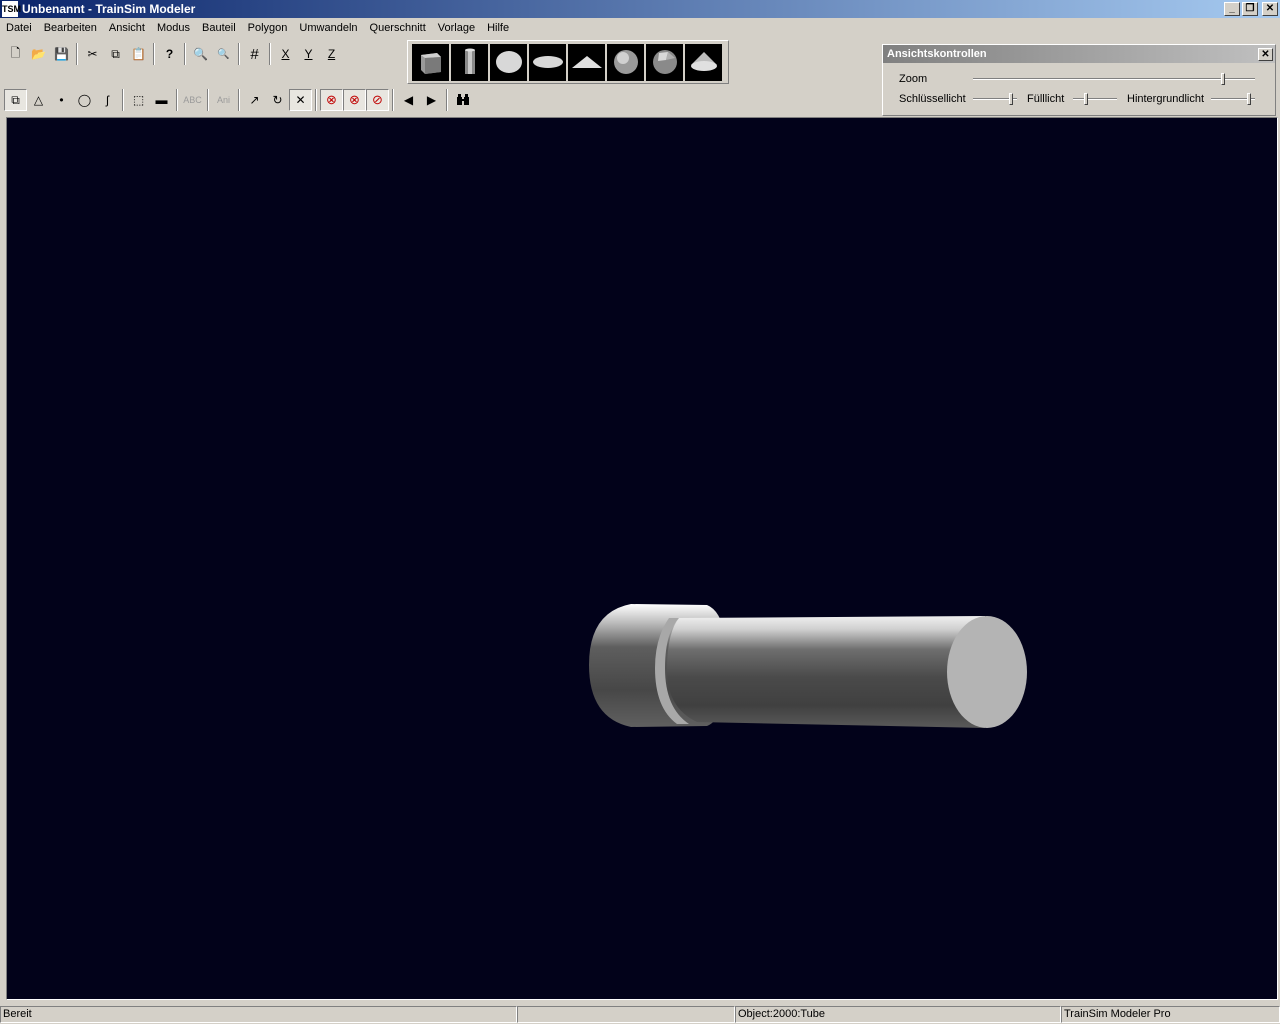 This screenshot has height=1024, width=1280. I want to click on menu-hilfe: Hilfe, so click(498, 28).